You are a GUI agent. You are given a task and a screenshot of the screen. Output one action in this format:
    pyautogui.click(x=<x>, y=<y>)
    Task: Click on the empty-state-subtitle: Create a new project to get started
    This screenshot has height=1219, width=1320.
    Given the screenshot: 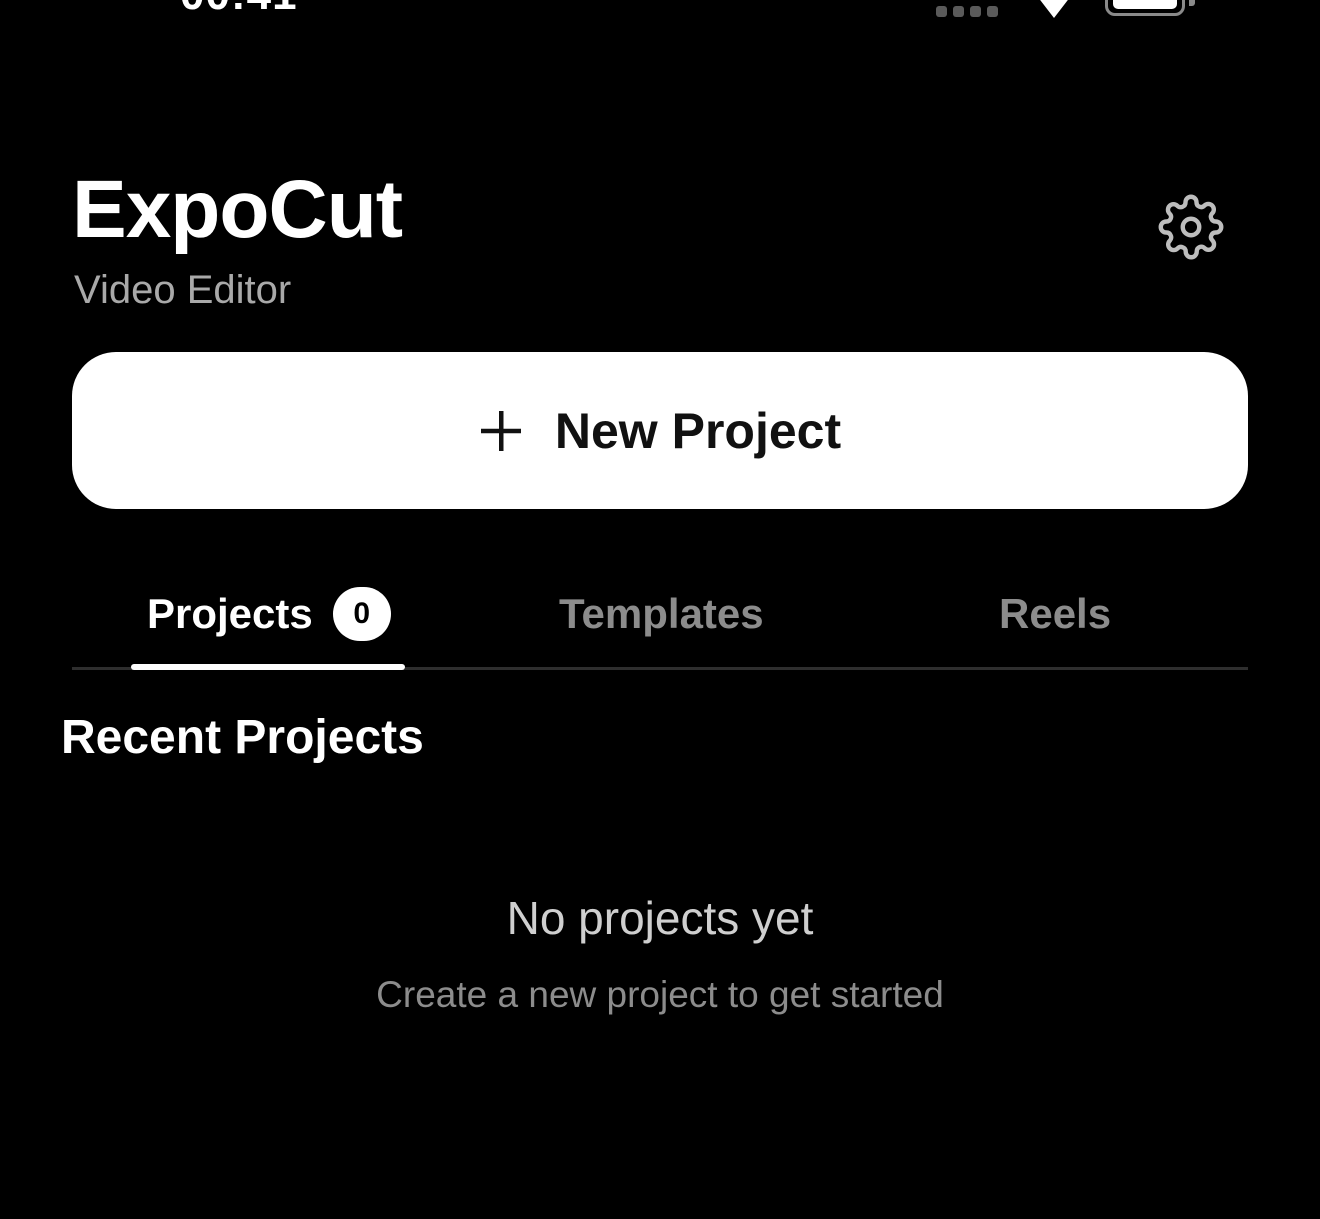 What is the action you would take?
    pyautogui.click(x=660, y=994)
    